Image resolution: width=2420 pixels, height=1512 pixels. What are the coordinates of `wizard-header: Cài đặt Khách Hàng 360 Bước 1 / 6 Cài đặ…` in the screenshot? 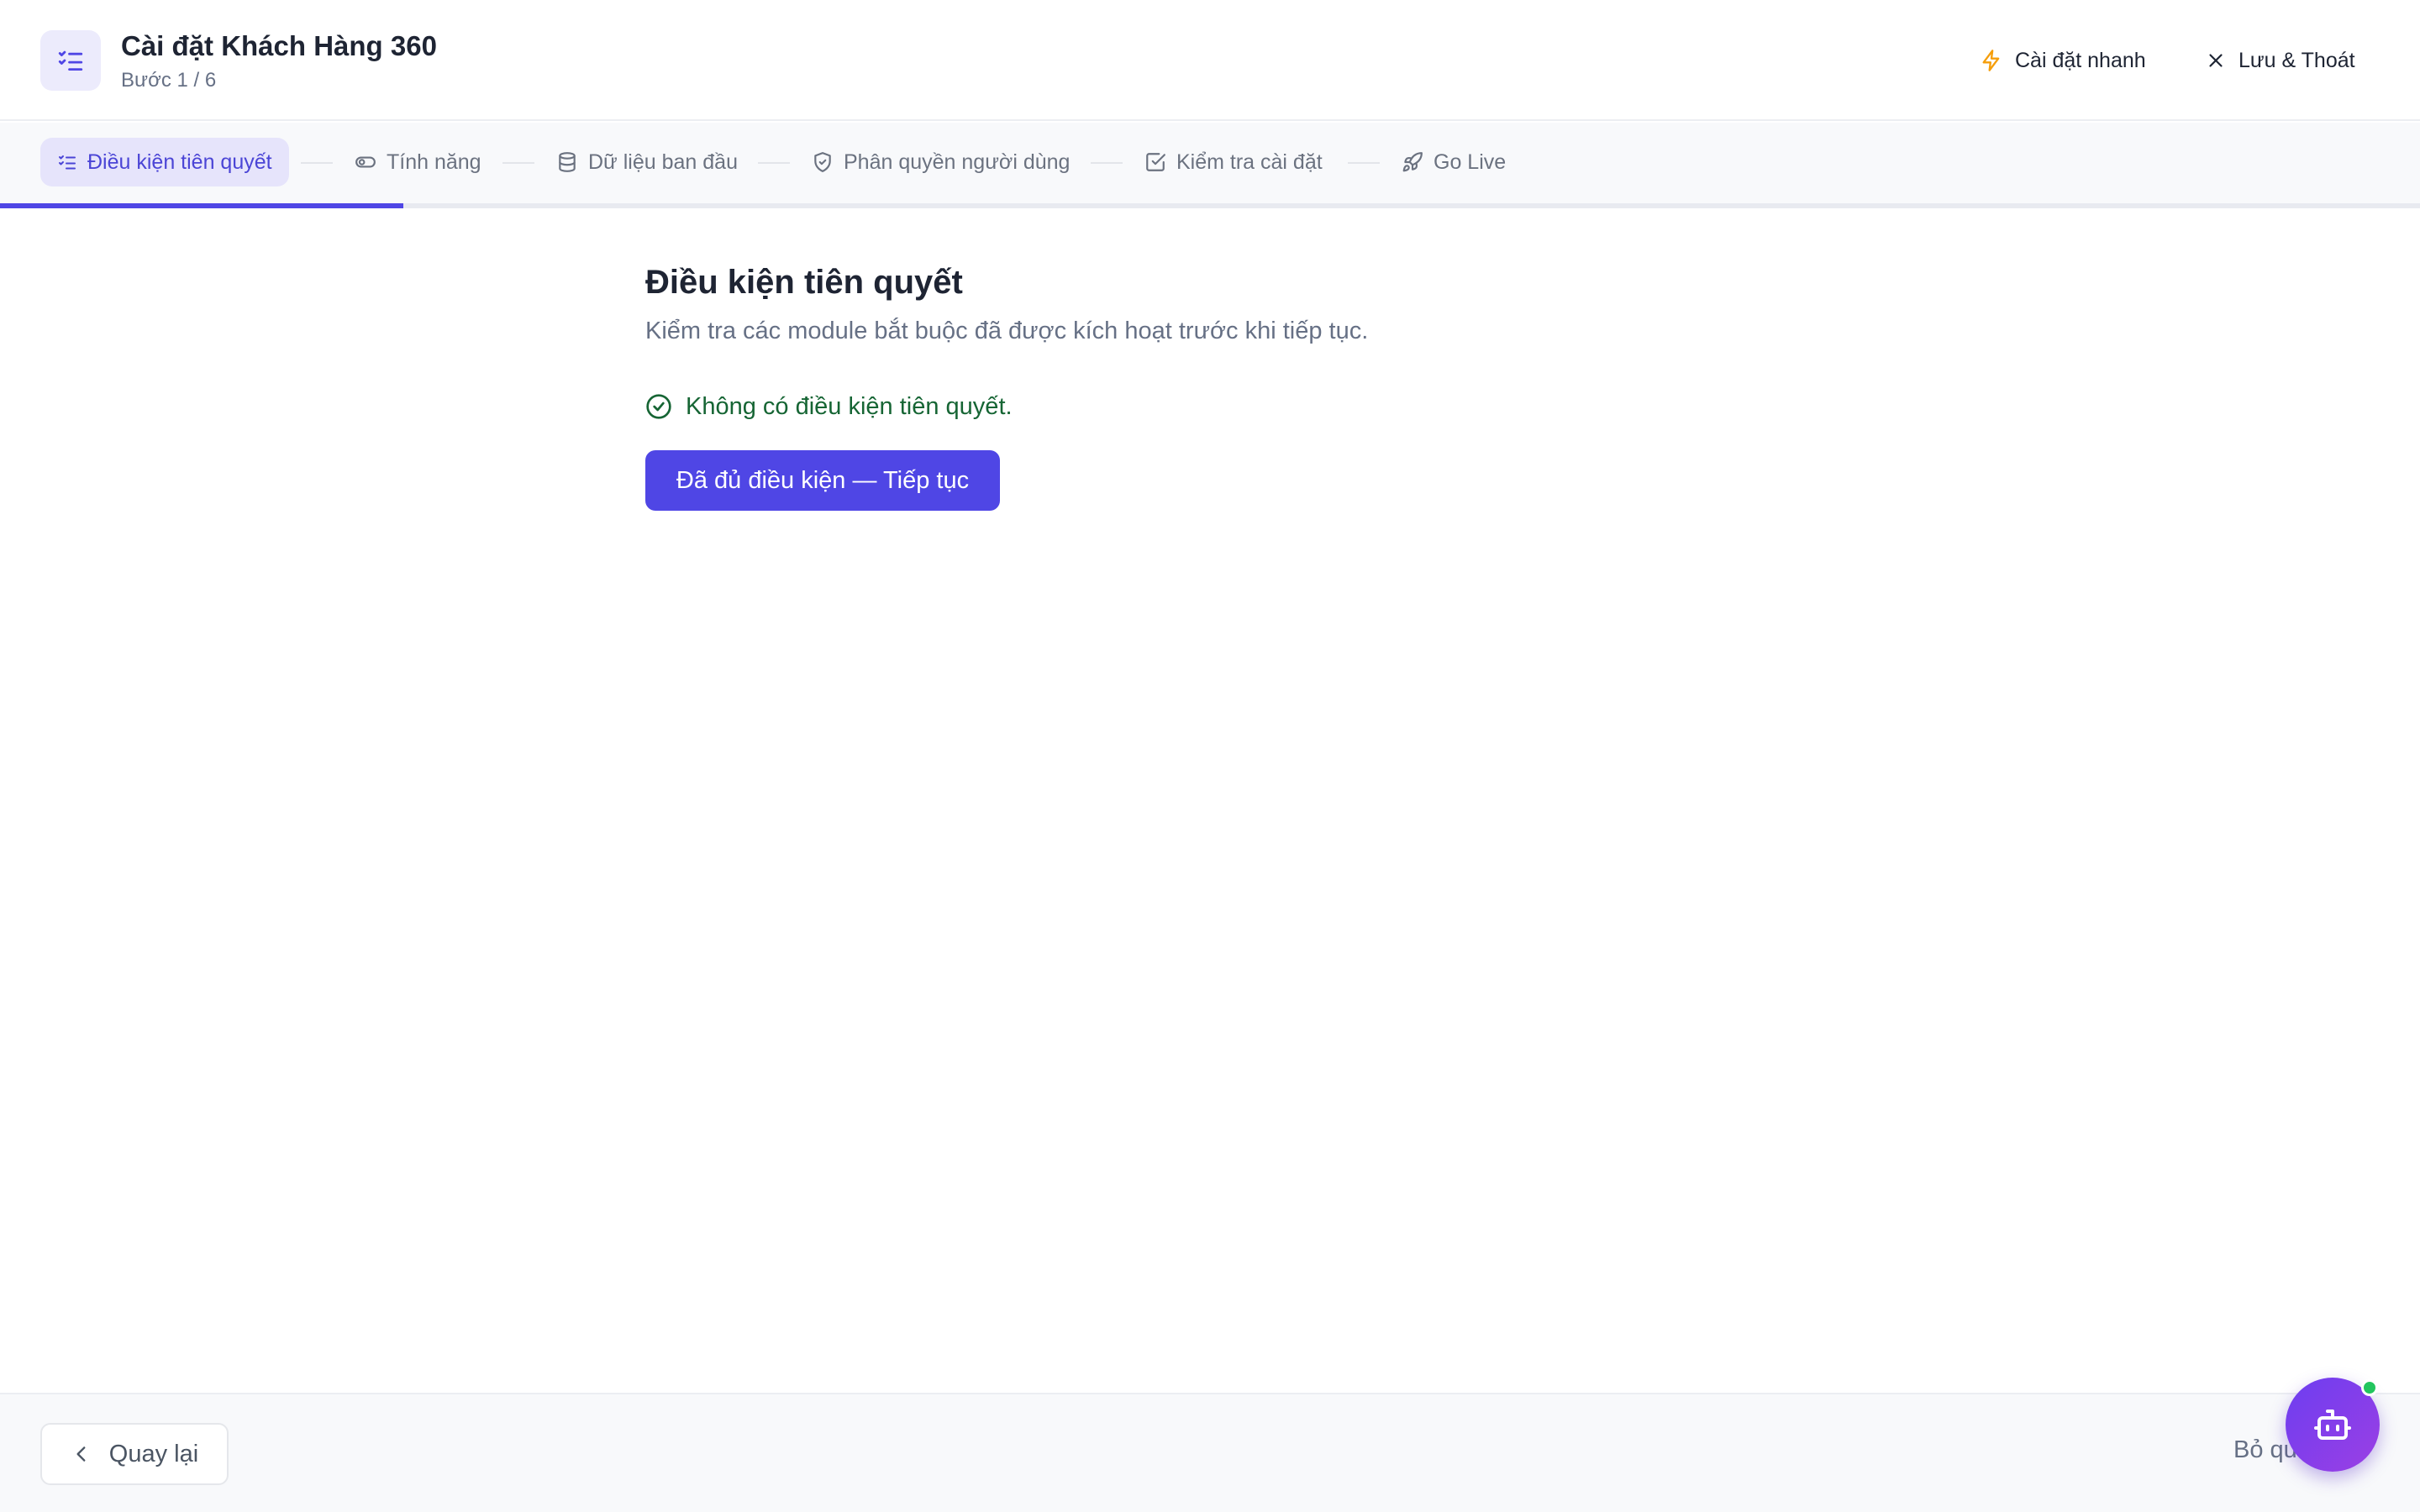 It's located at (1210, 60).